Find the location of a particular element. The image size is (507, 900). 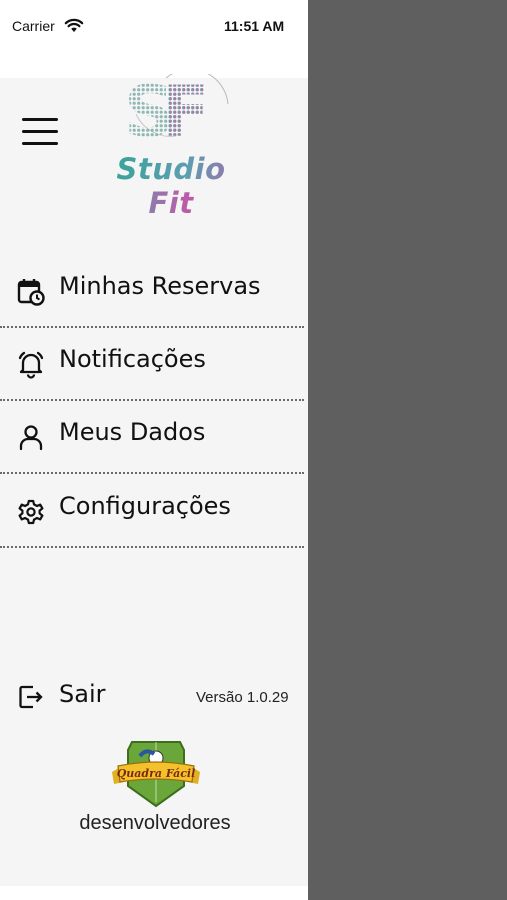

bottom-safe-area is located at coordinates (154, 893).